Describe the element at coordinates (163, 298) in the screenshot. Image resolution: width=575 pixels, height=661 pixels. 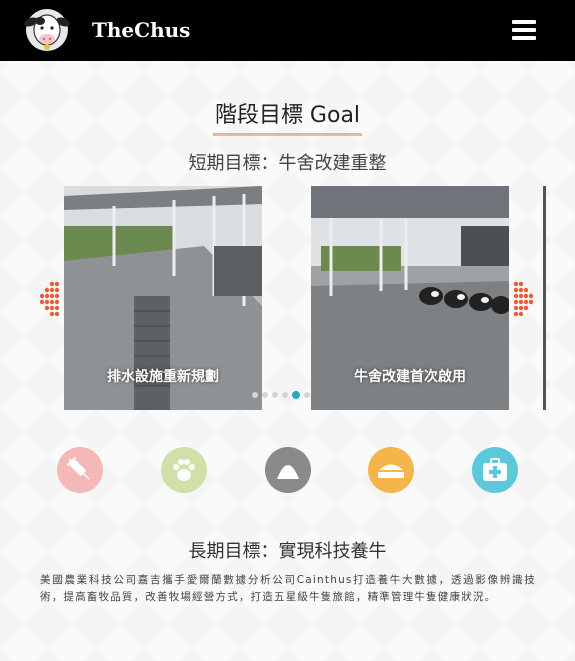
I see `slide-drainage: 排水設施重新規劃` at that location.